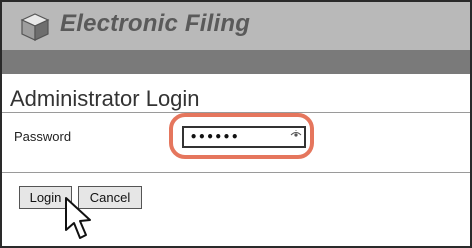 The width and height of the screenshot is (472, 248). I want to click on app-title: Electronic Filing, so click(155, 23).